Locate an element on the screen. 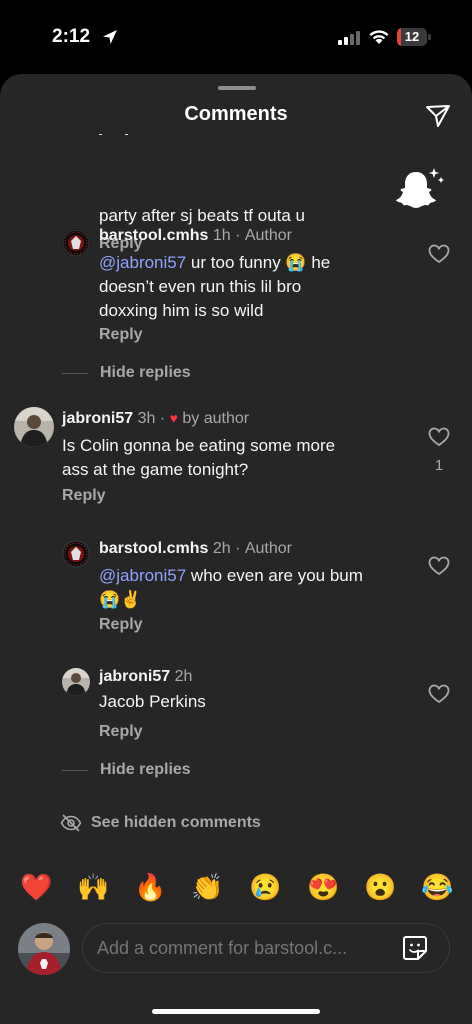  cut-text-fragment is located at coordinates (114, 137).